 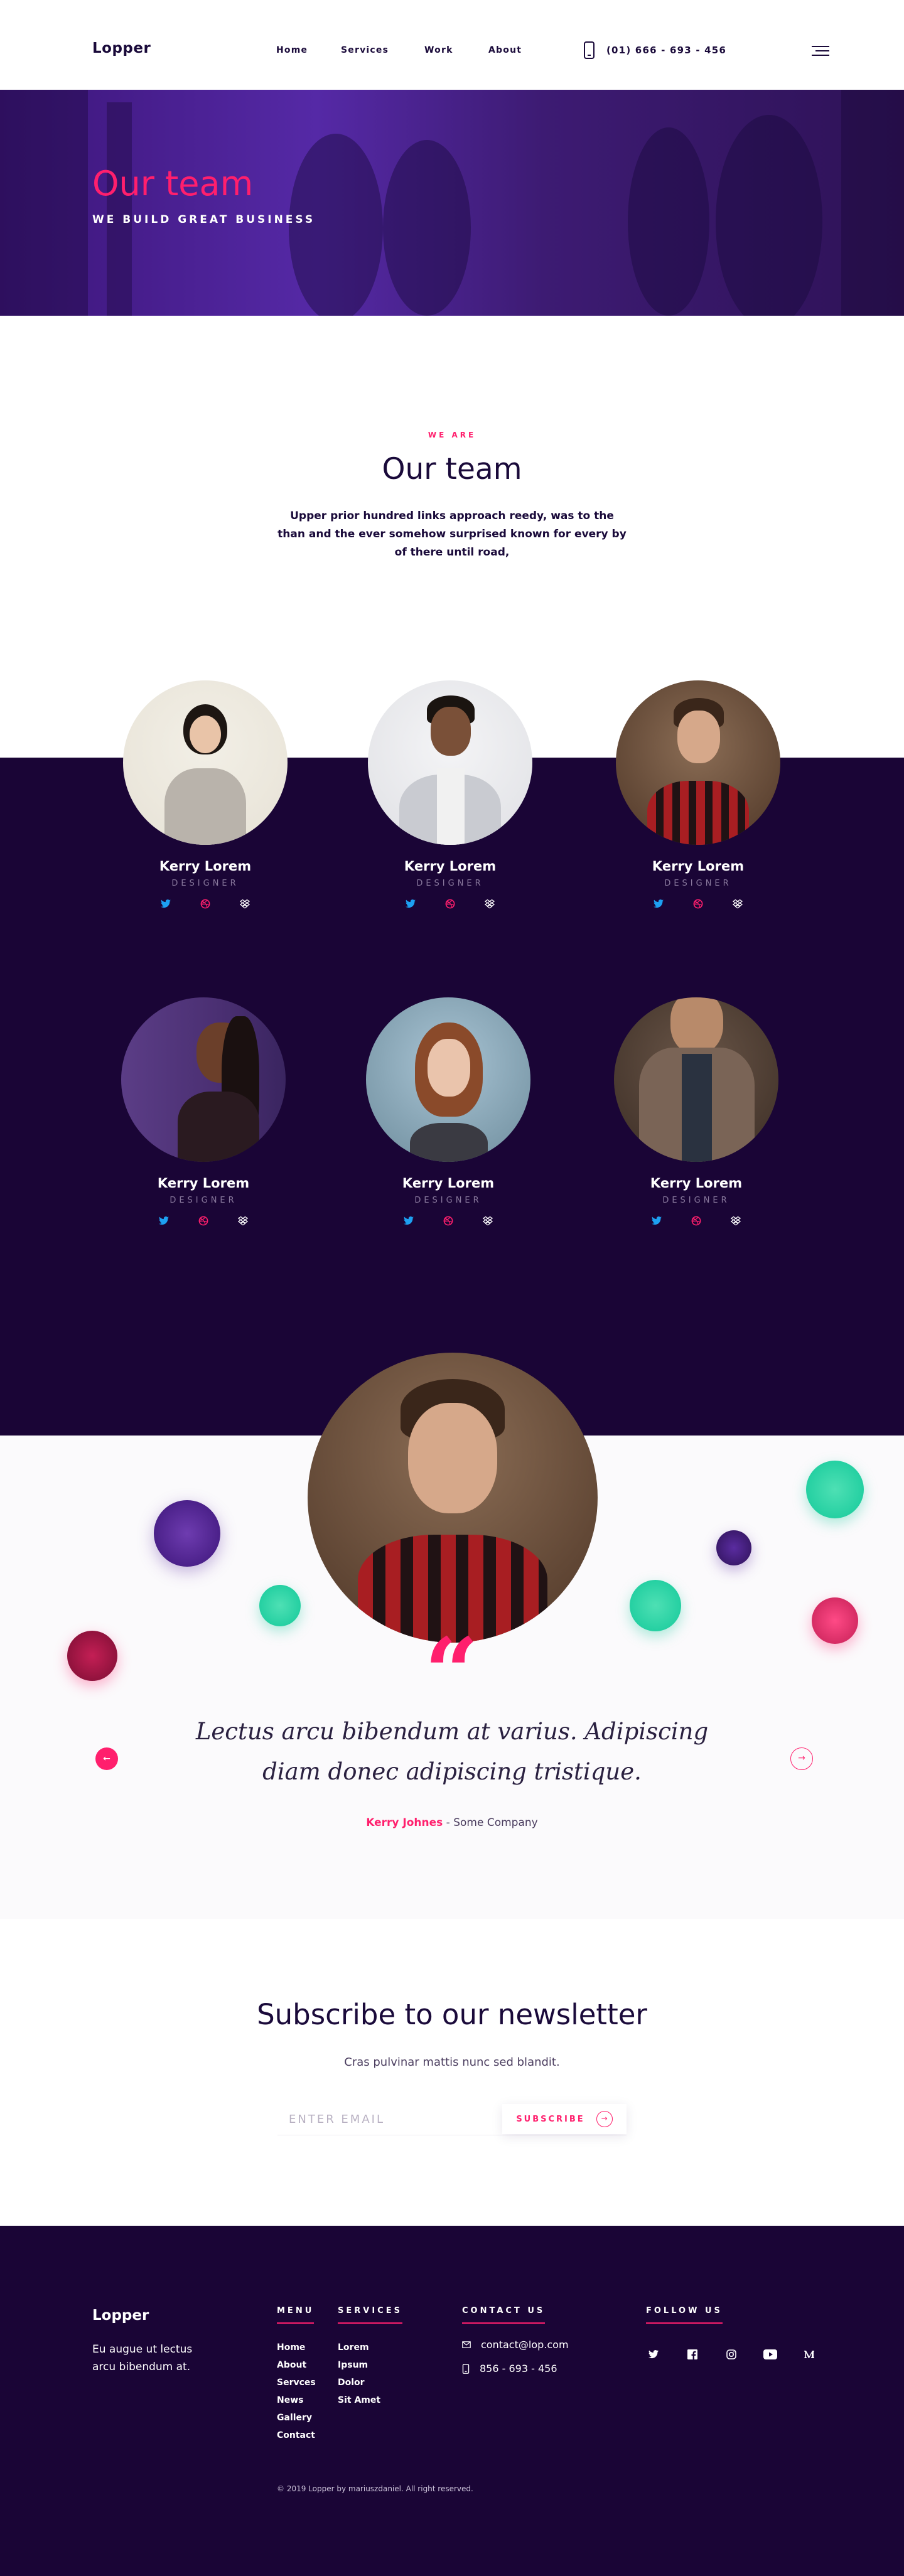 I want to click on footer-link: News, so click(x=296, y=2400).